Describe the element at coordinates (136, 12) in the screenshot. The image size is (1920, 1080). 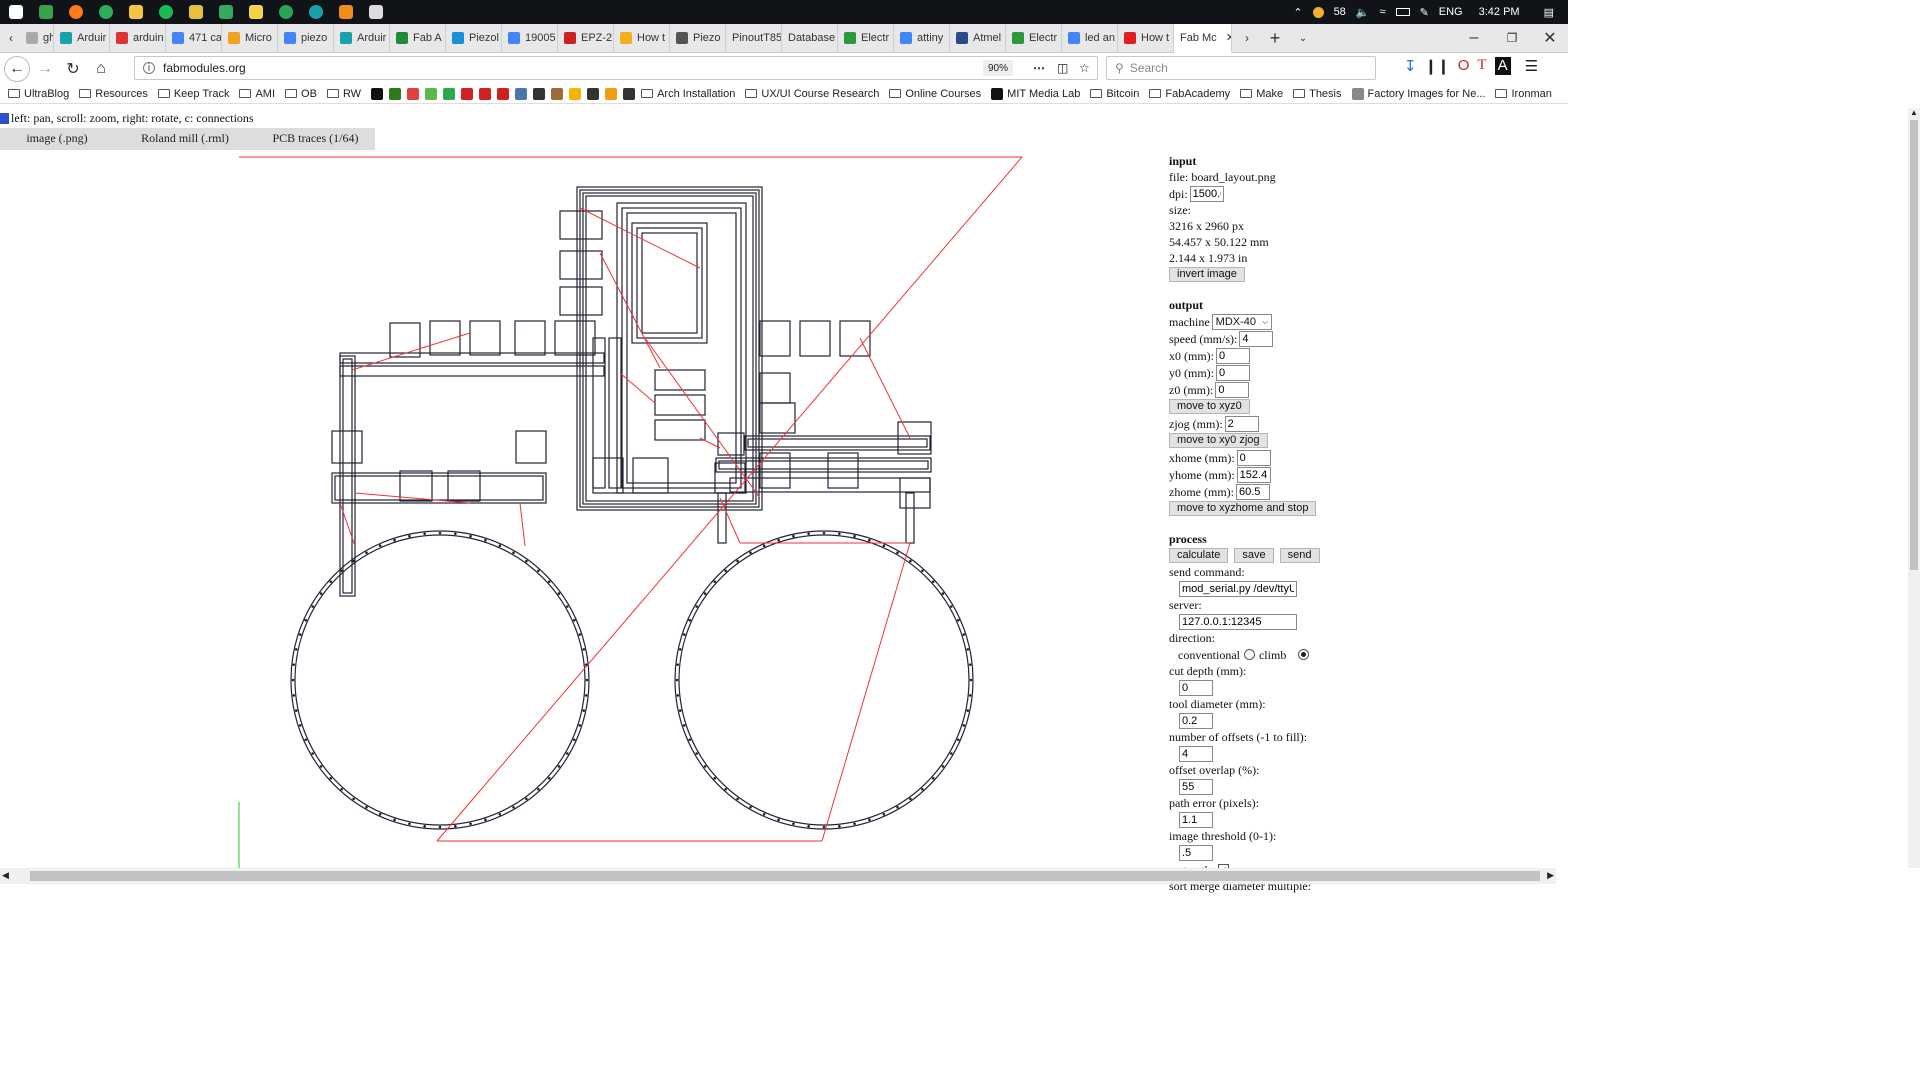
I see `folder-icon` at that location.